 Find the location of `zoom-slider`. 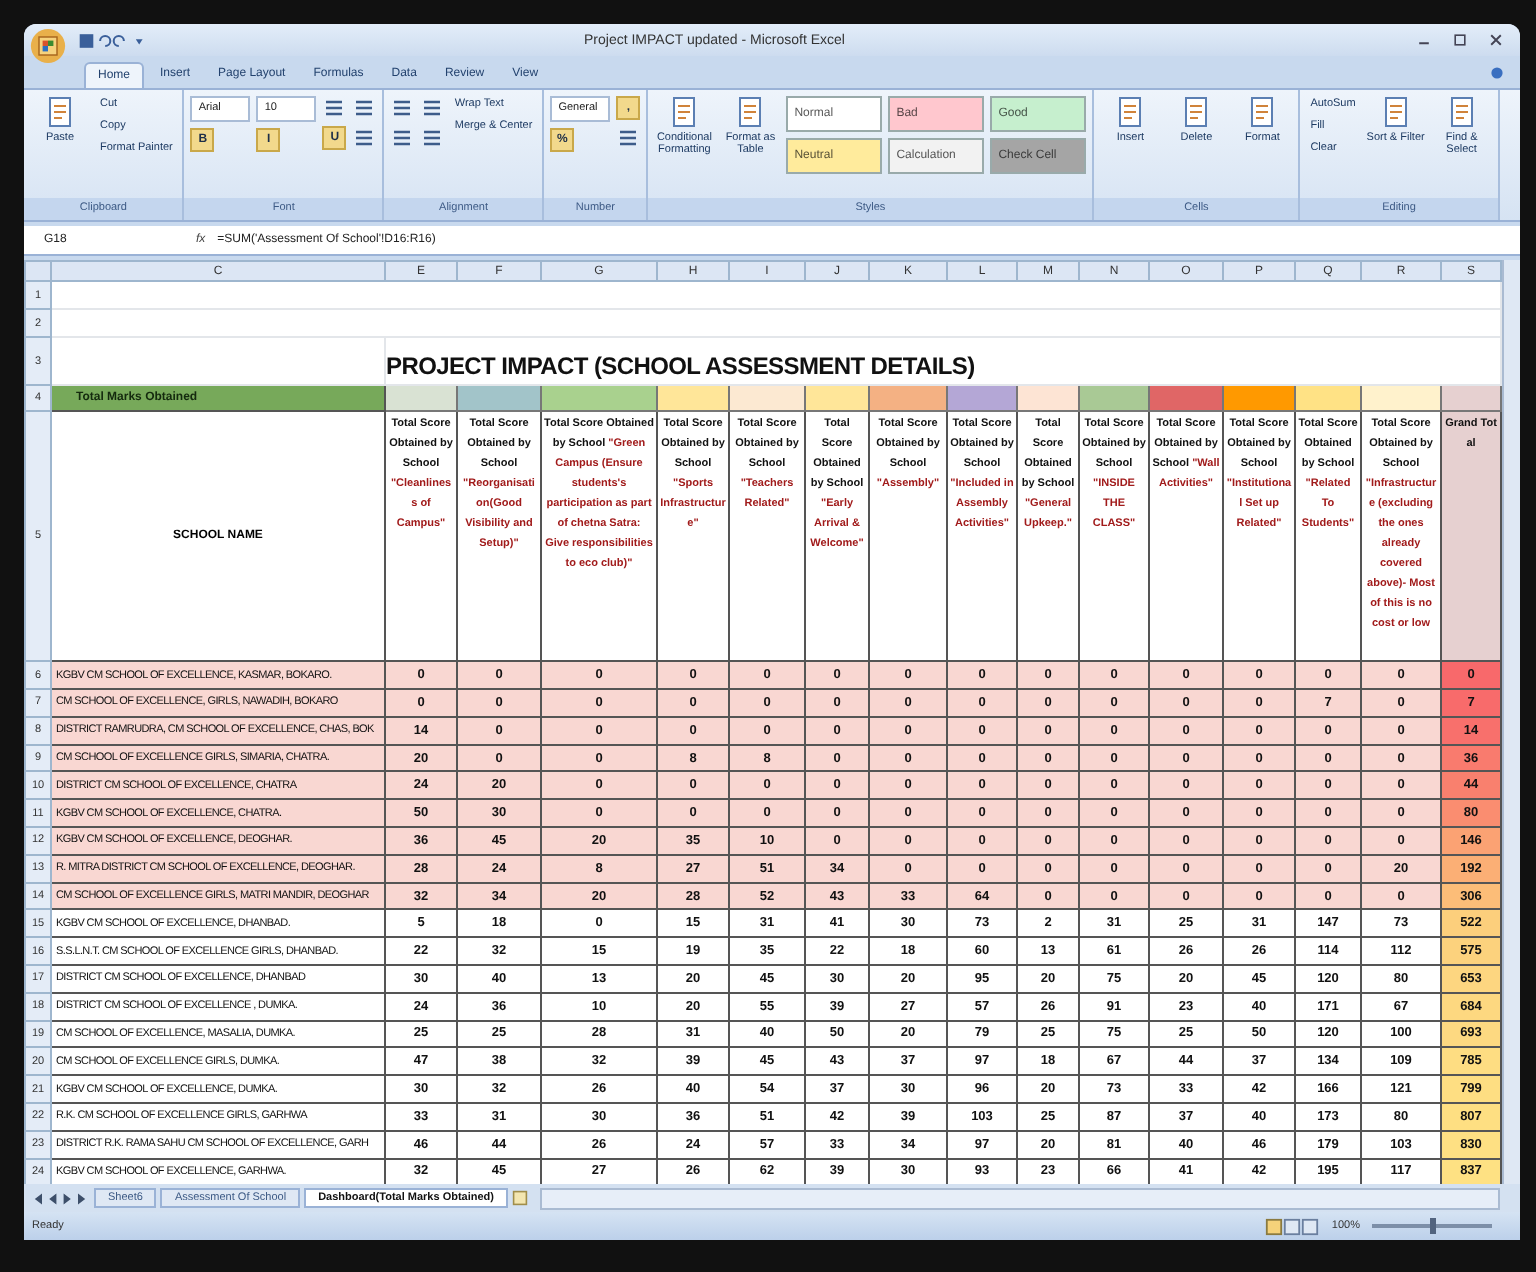

zoom-slider is located at coordinates (1432, 1226).